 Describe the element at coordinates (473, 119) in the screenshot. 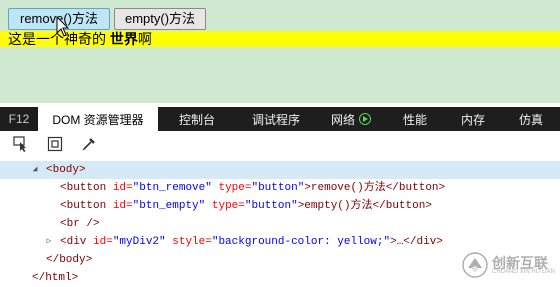

I see `tab-memory: 内存` at that location.